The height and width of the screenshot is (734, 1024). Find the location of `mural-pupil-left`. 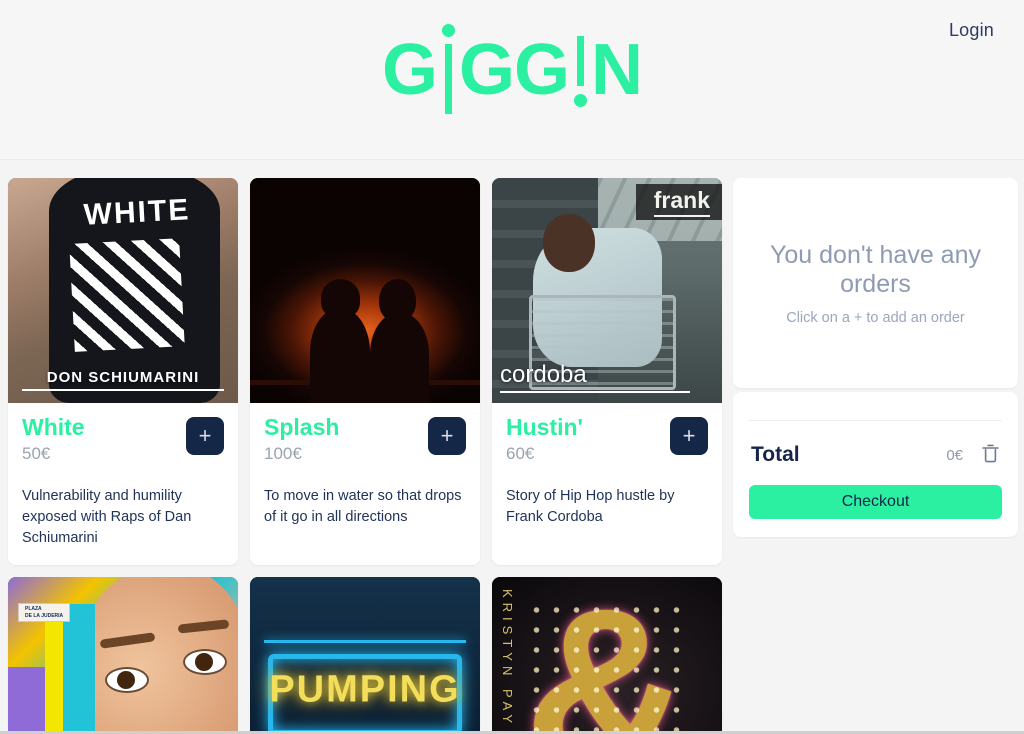

mural-pupil-left is located at coordinates (125, 680).